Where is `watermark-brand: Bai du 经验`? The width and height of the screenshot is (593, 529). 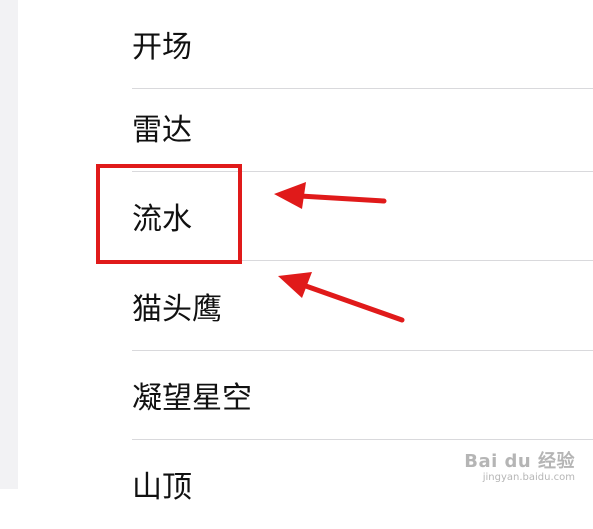 watermark-brand: Bai du 经验 is located at coordinates (519, 461).